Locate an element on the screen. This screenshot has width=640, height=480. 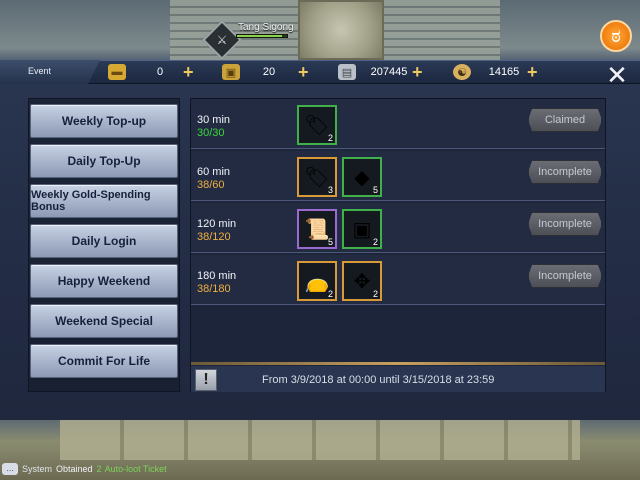
resource-silver: ▤ 207445 + is located at coordinates (380, 72).